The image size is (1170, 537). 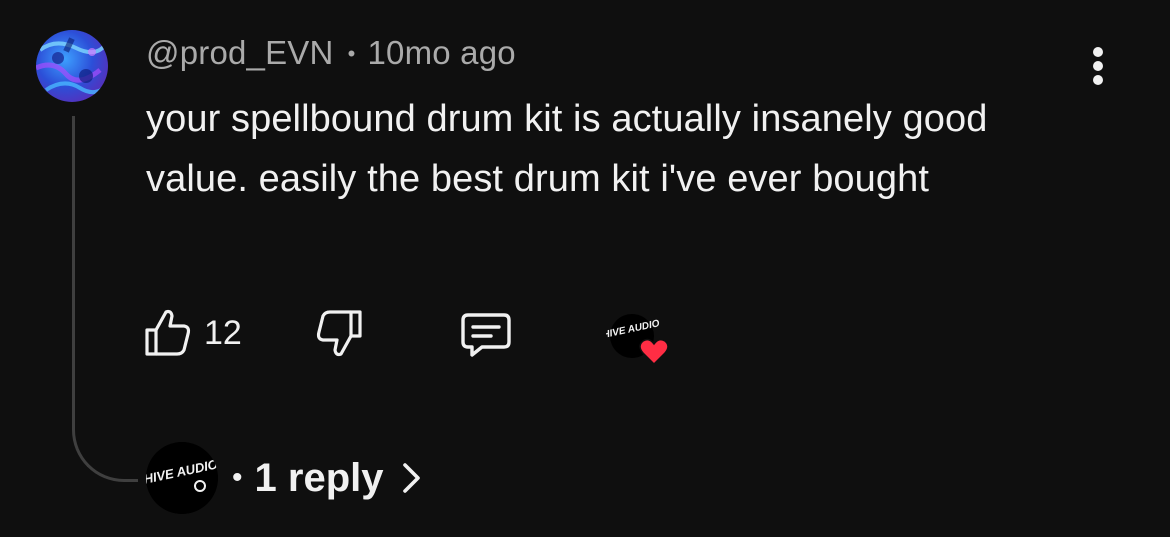 I want to click on more-vert-icon, so click(x=1098, y=66).